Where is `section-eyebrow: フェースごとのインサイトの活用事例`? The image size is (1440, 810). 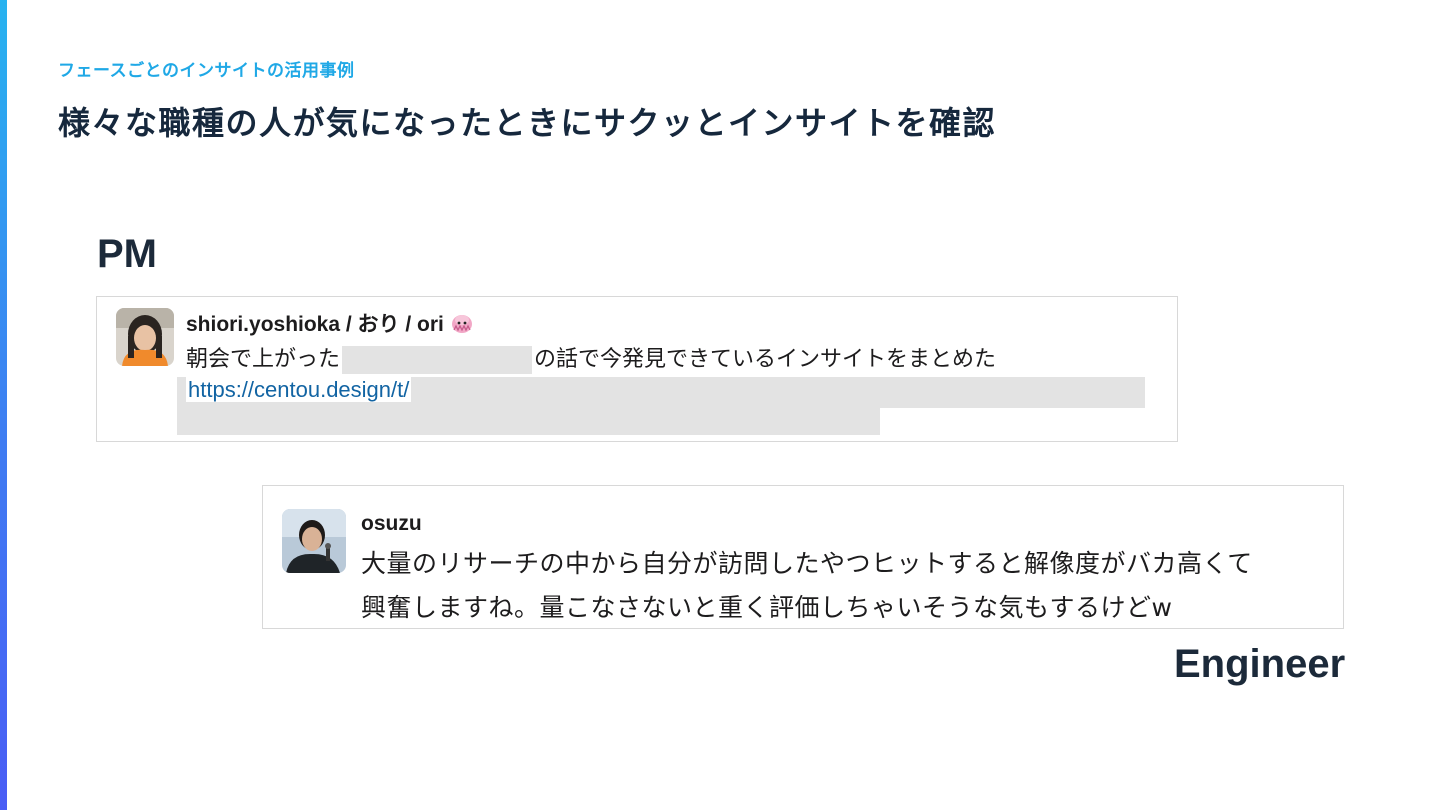
section-eyebrow: フェースごとのインサイトの活用事例 is located at coordinates (206, 71).